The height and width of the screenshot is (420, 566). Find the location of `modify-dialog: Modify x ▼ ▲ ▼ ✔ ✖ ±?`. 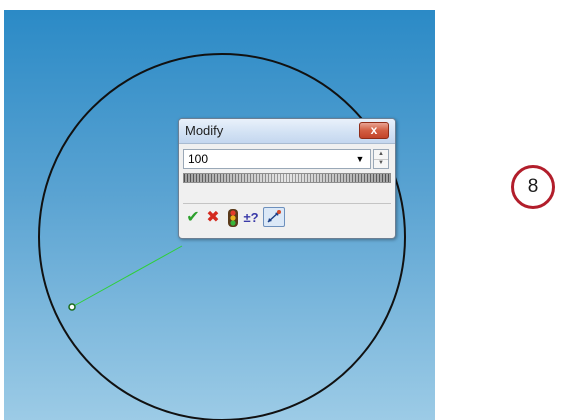

modify-dialog: Modify x ▼ ▲ ▼ ✔ ✖ ±? is located at coordinates (287, 178).